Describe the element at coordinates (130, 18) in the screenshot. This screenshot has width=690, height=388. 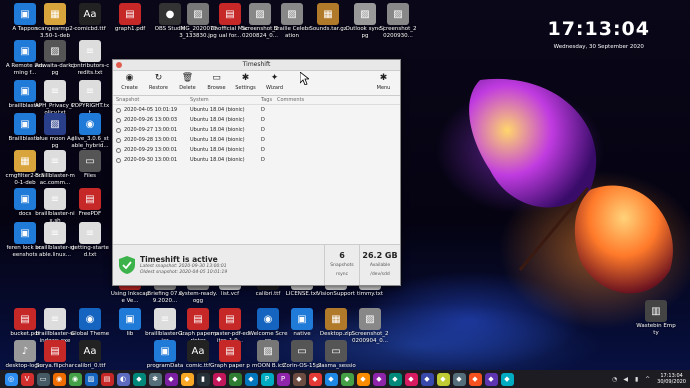
I see `desktop-icon: ▤ graph1.pdf` at that location.